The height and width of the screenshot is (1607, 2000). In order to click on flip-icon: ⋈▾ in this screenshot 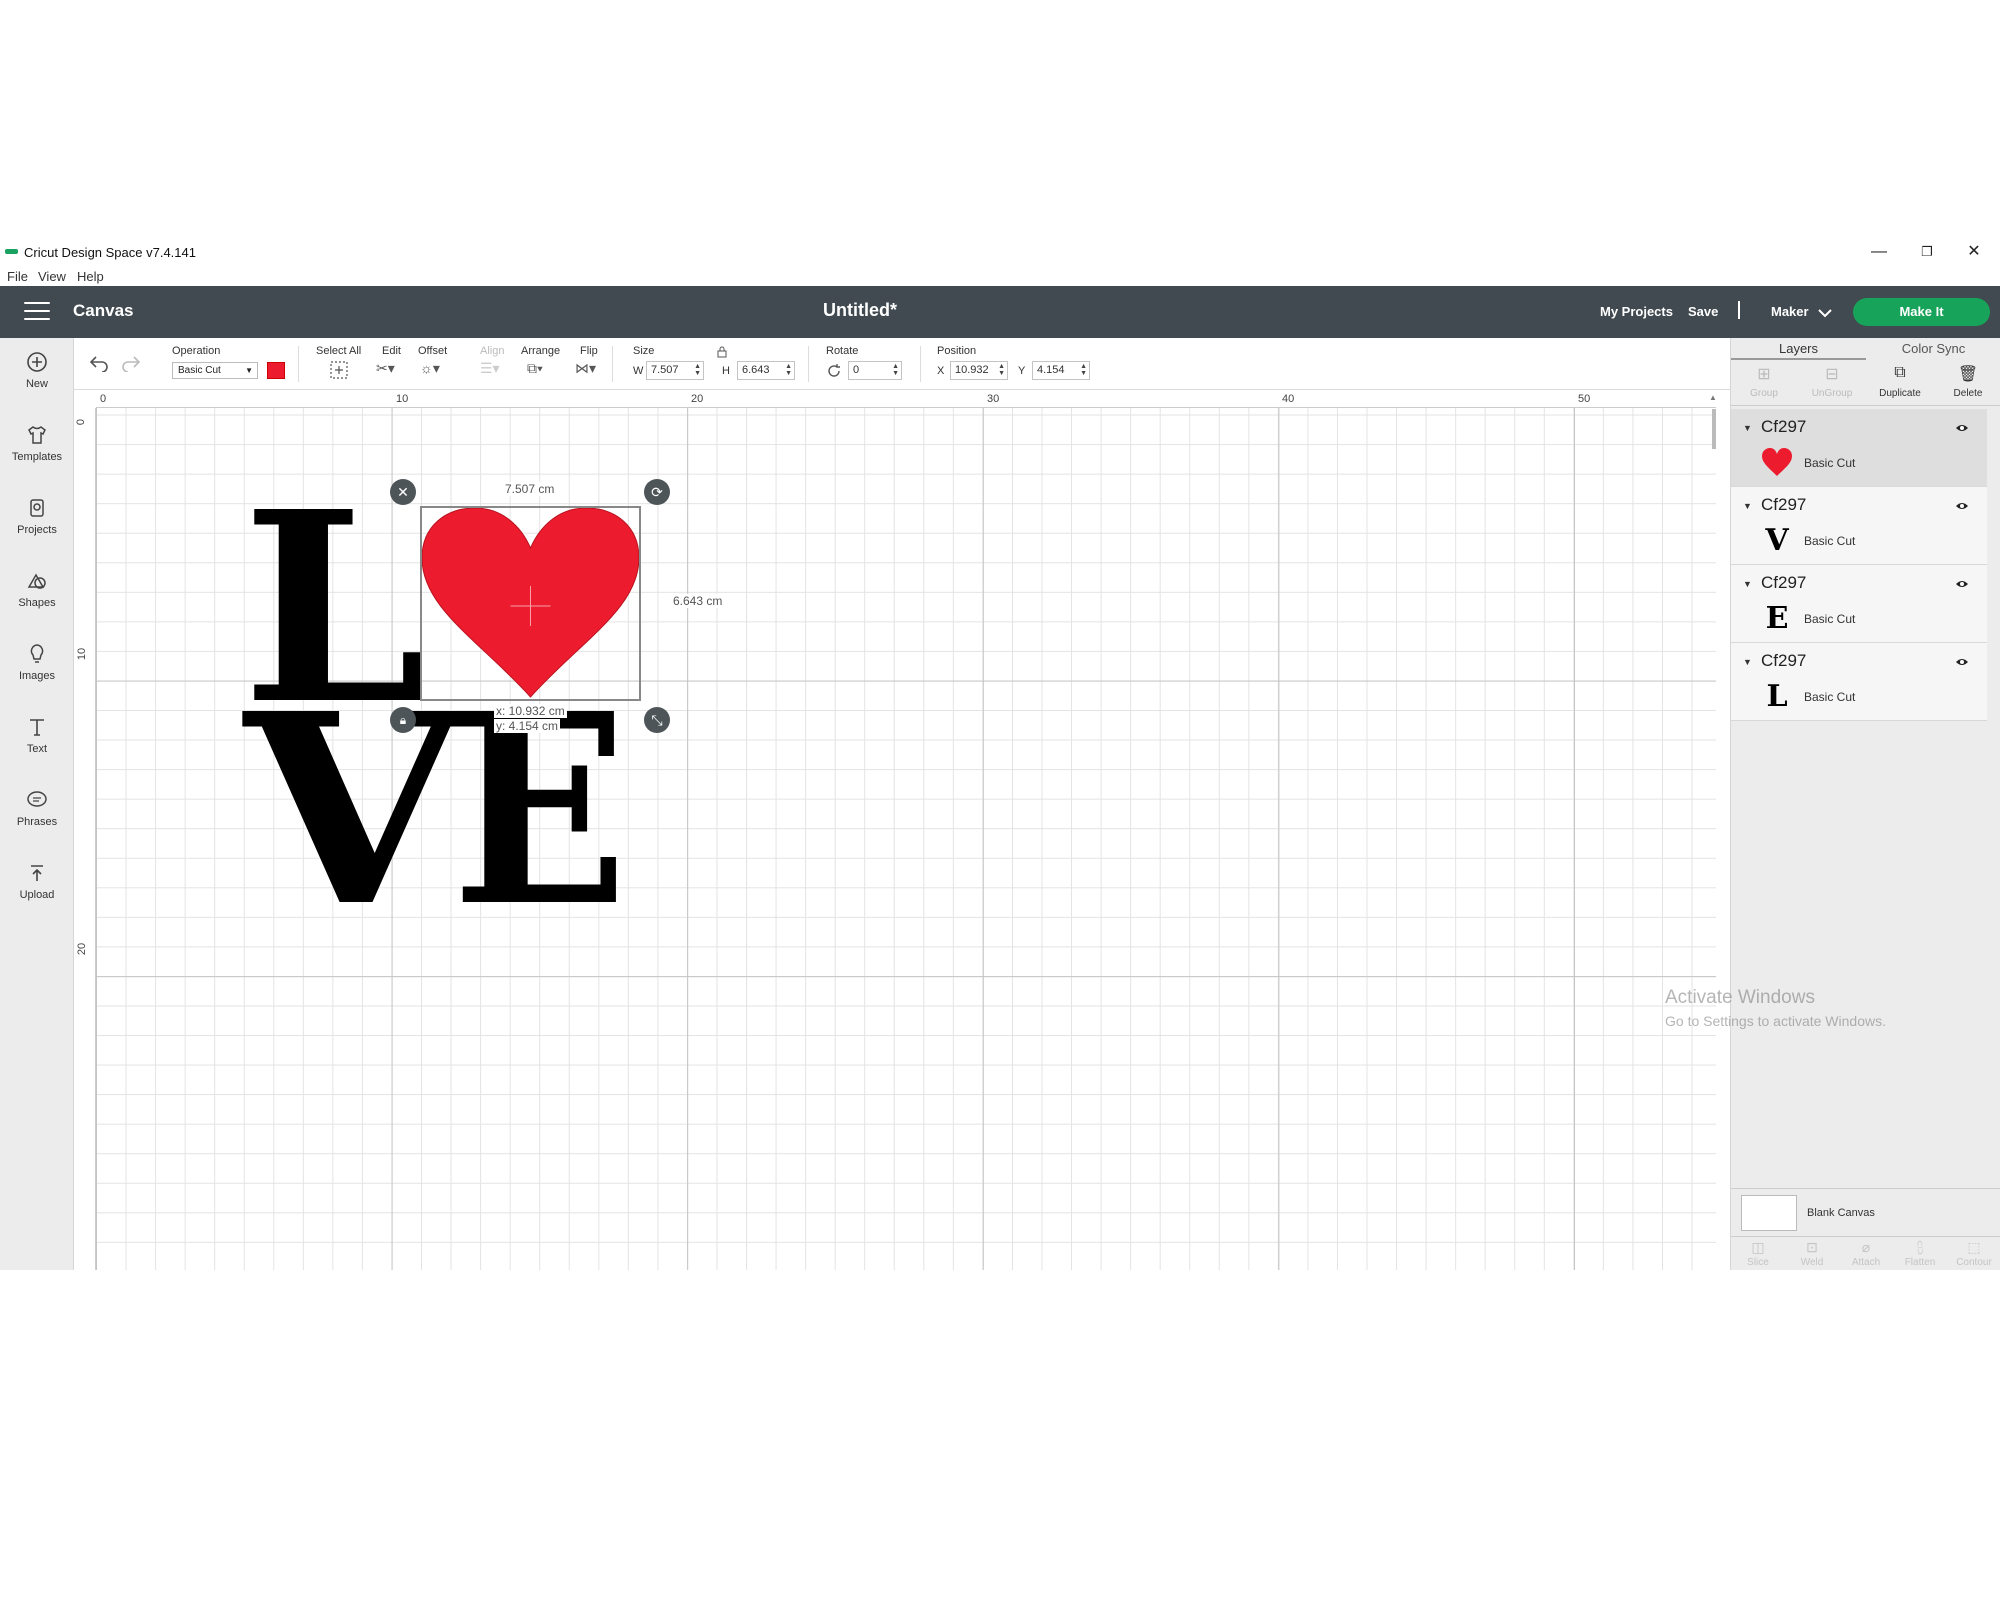, I will do `click(585, 371)`.